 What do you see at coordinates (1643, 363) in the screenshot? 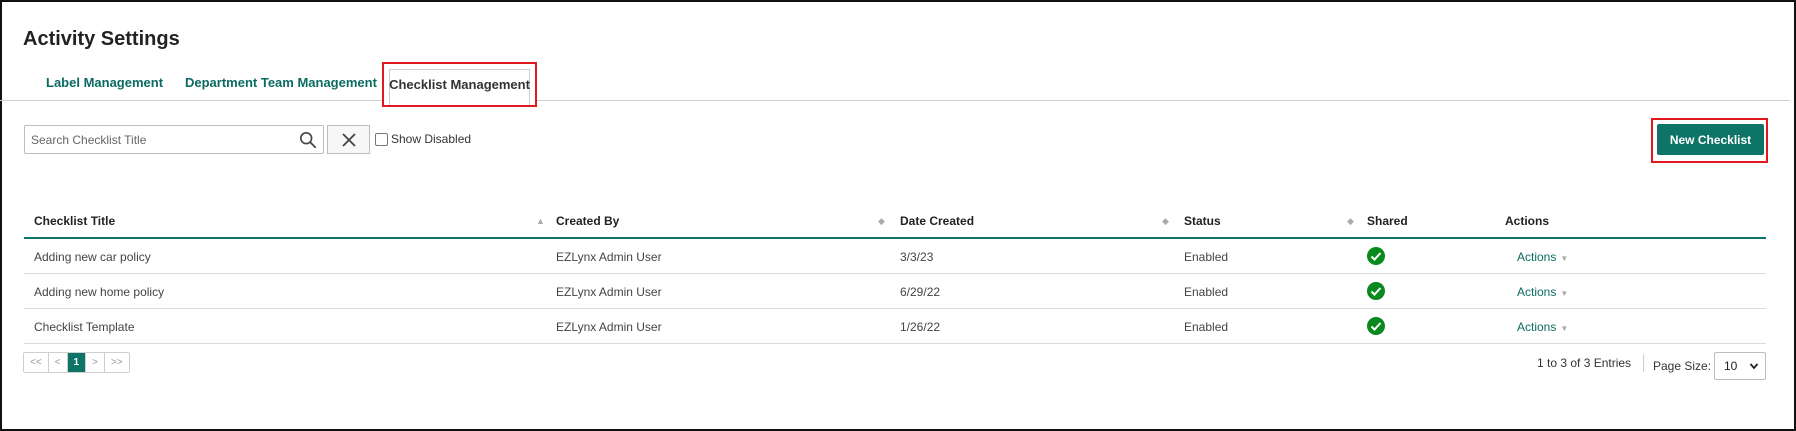
I see `pagination-divider` at bounding box center [1643, 363].